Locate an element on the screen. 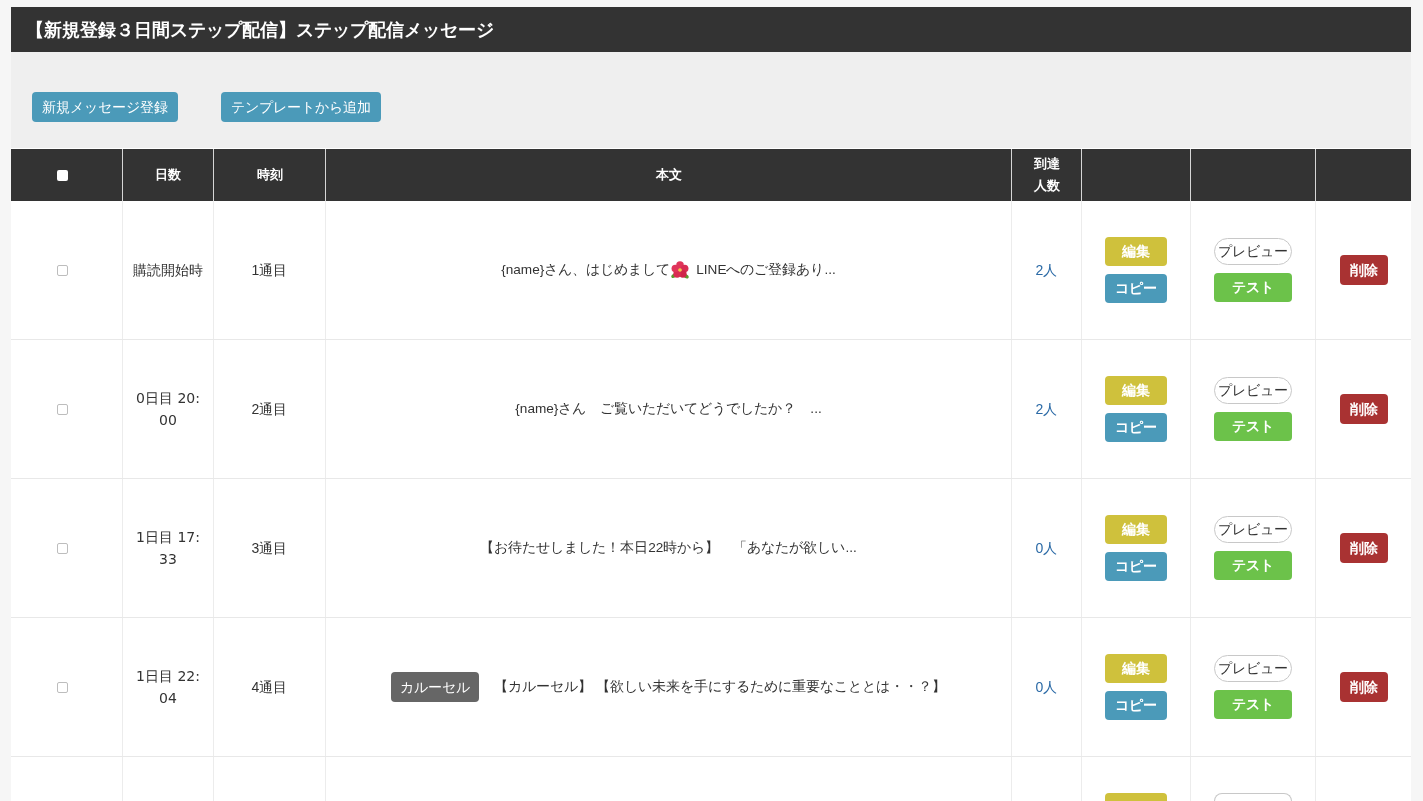 This screenshot has height=801, width=1423. column-header: 到達人数 is located at coordinates (1046, 175).